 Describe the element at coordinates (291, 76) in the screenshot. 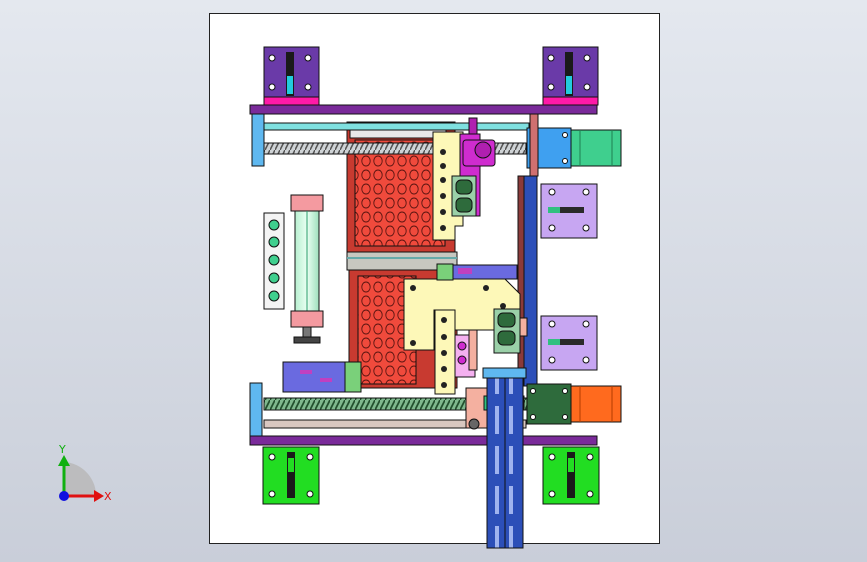

I see `top-left-bracket` at that location.